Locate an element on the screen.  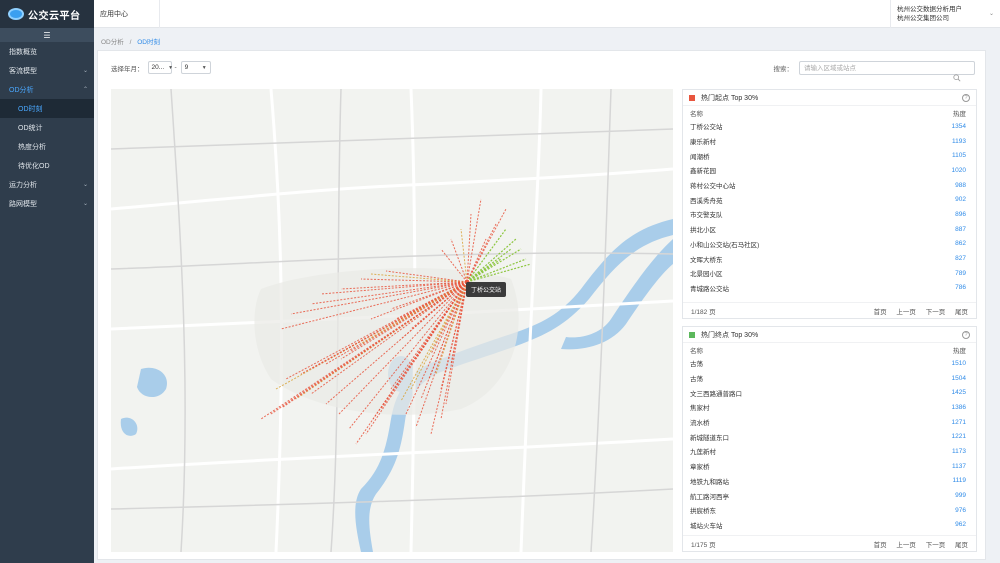
date-filter: 选择年月： 20... ▼ - 9 ▼ is located at coordinates (161, 67).